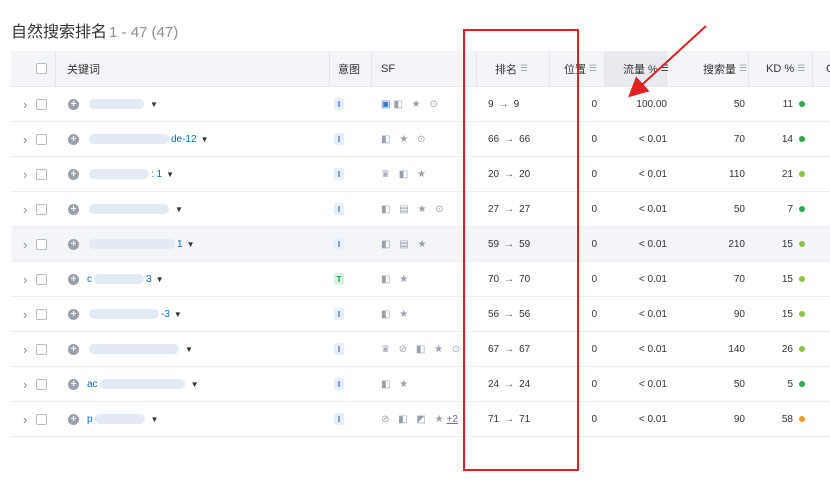  I want to click on col-volume: 搜索量 ☰, so click(725, 68).